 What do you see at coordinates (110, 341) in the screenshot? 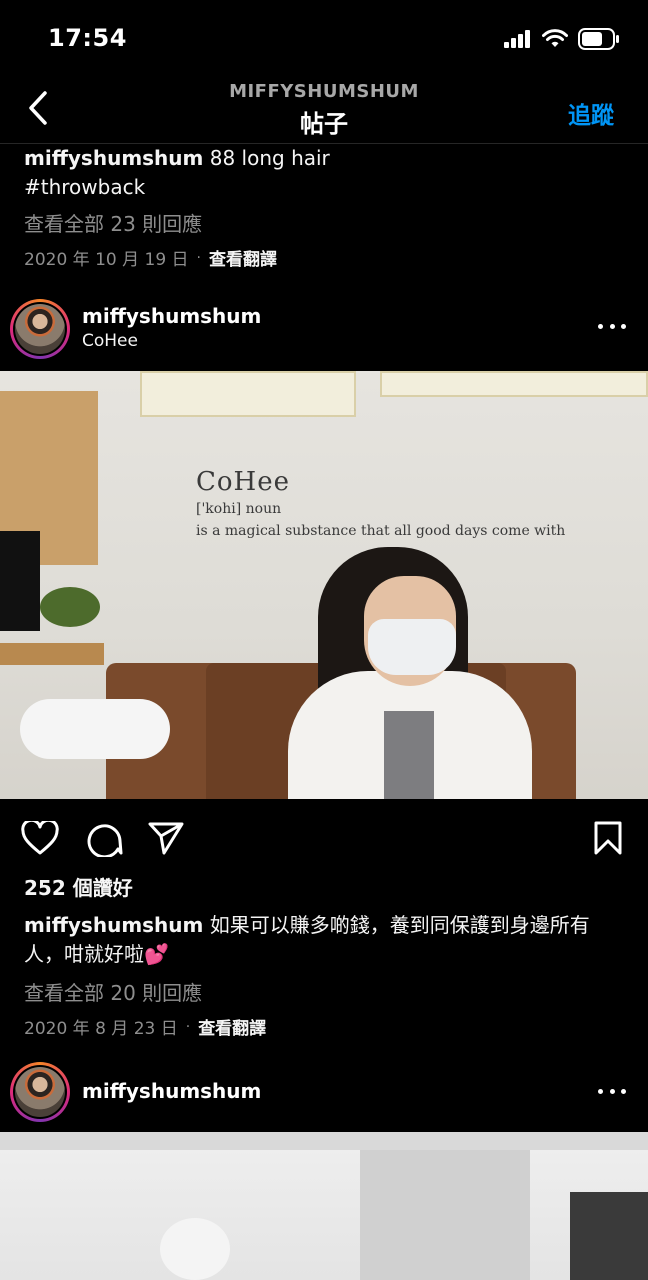
I see `post-location: CoHee` at bounding box center [110, 341].